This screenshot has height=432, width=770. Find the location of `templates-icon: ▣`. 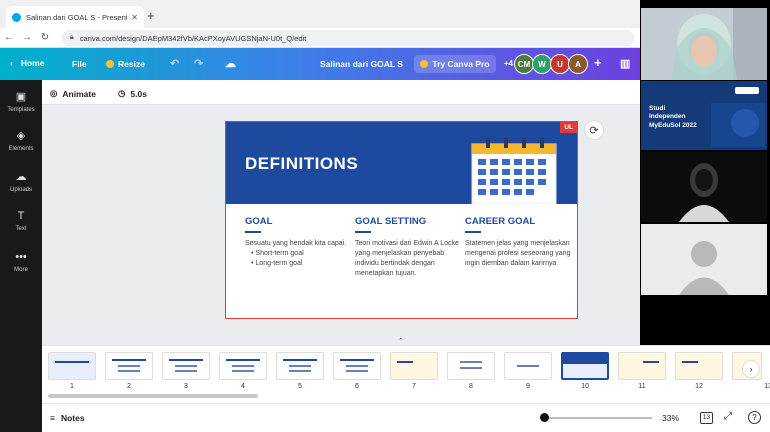

templates-icon: ▣ is located at coordinates (21, 97).